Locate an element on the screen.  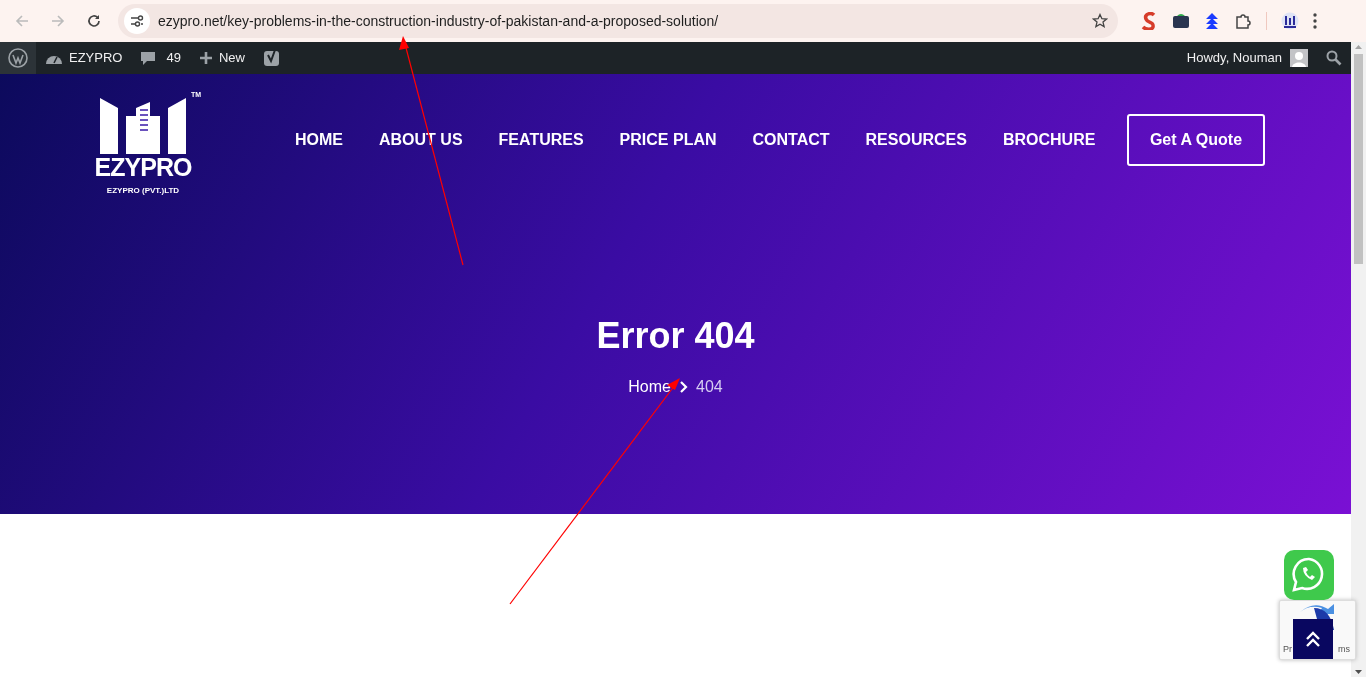
recaptcha-text: Pr is located at coordinates (1287, 649).